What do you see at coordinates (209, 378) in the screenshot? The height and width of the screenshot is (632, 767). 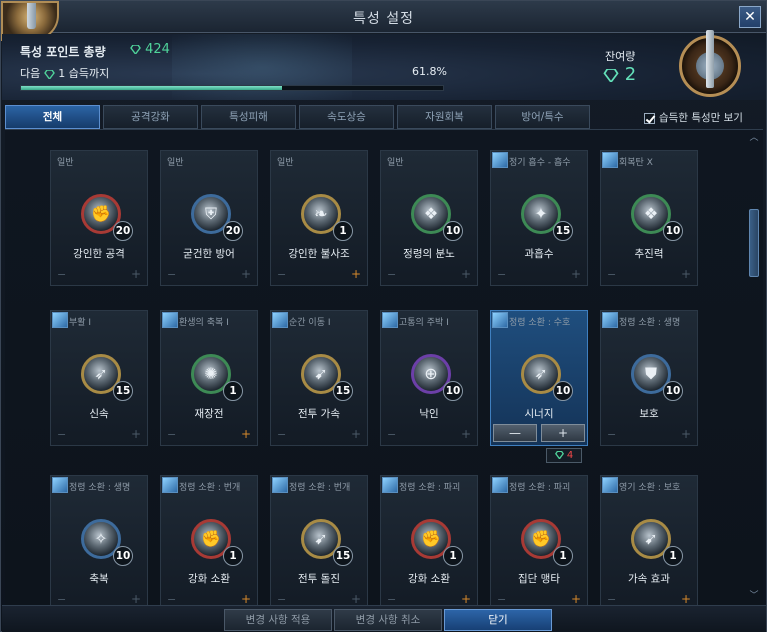 I see `trait-card: 환생의 축복 I ✺ 1 재장전 − +` at bounding box center [209, 378].